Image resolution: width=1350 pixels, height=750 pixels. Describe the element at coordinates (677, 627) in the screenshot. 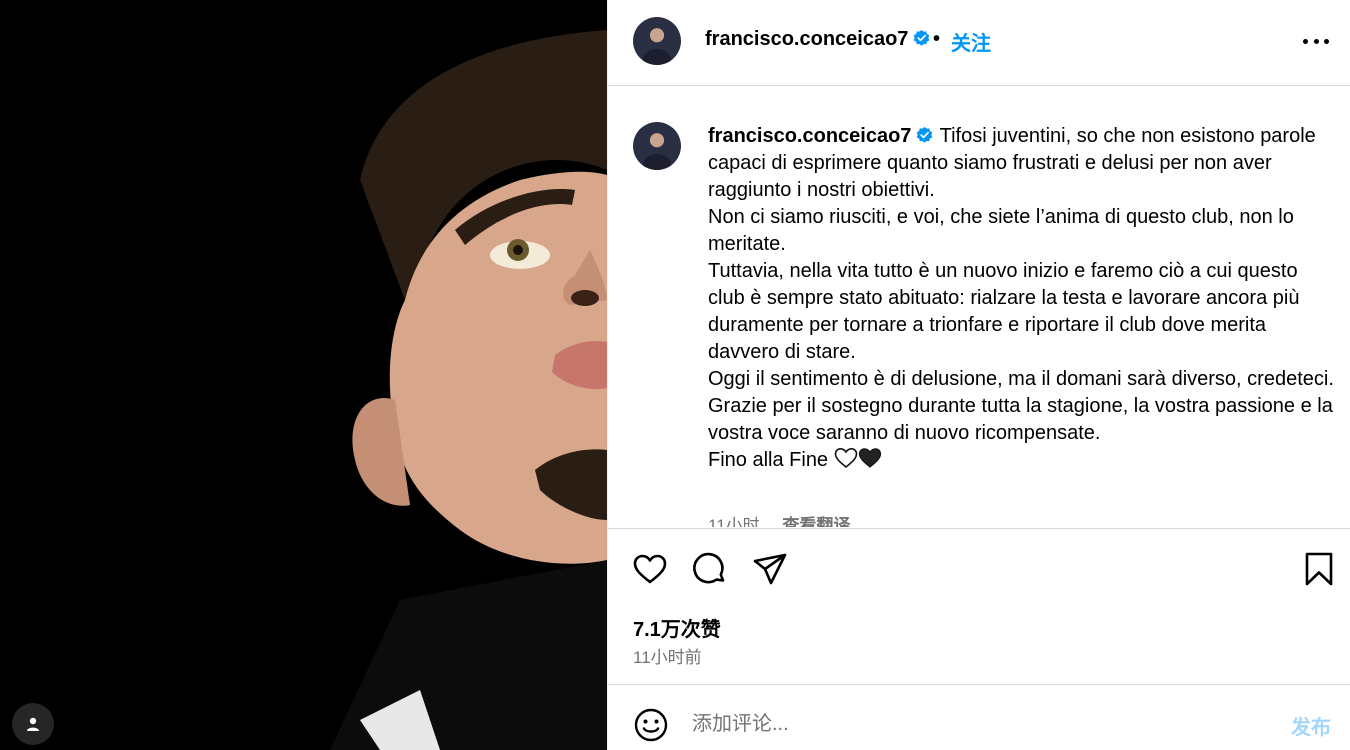

I see `like-count: 7.1万次赞` at that location.